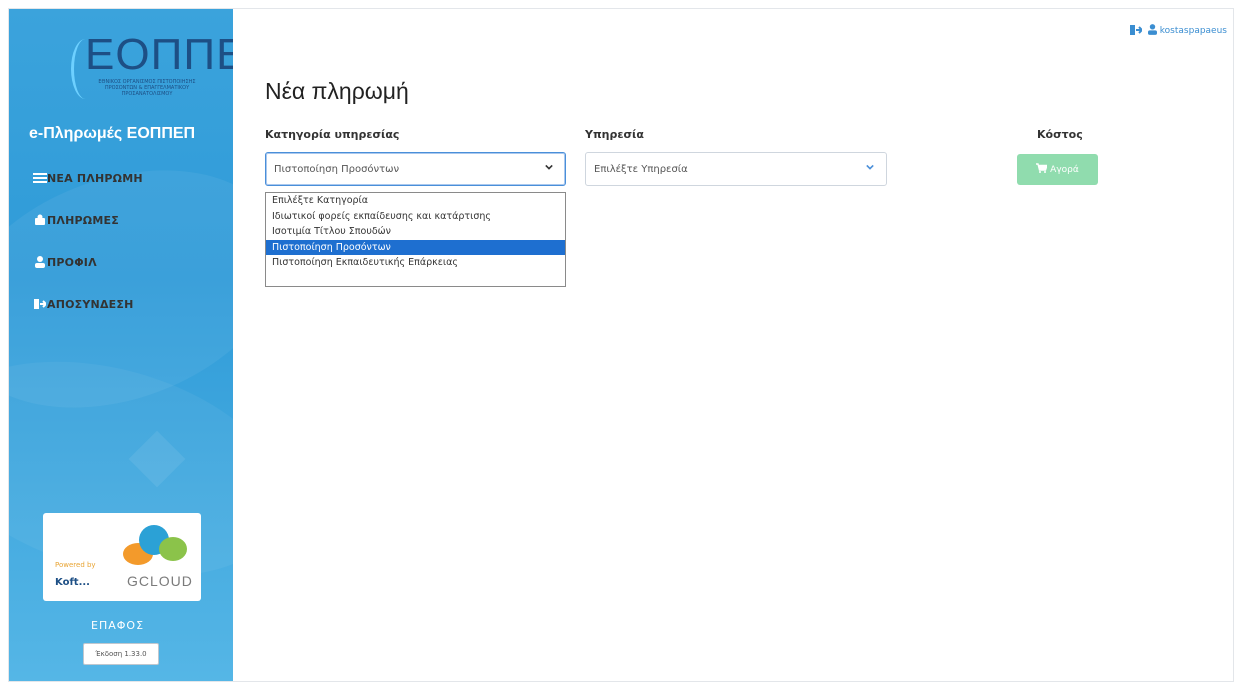 The image size is (1241, 688). Describe the element at coordinates (160, 581) in the screenshot. I see `gcloud-logo: GCLOUD` at that location.